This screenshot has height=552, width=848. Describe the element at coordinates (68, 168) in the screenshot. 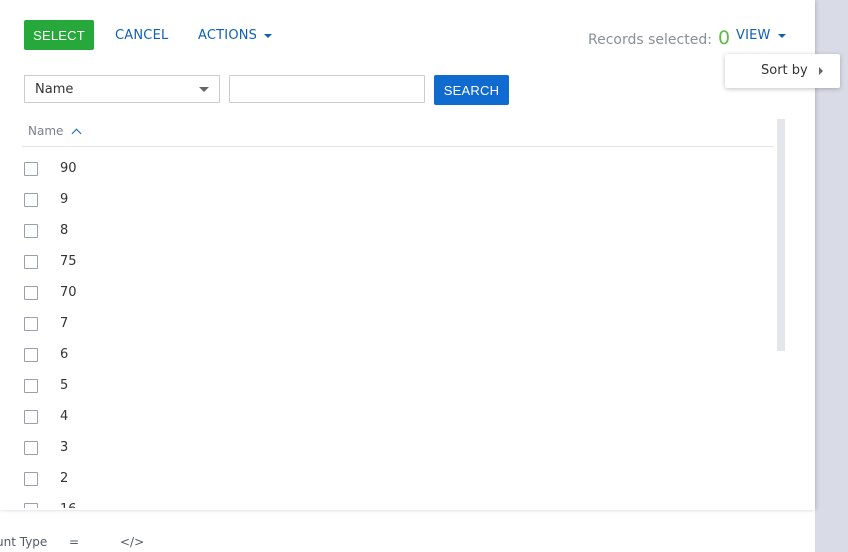

I see `row-name: 90` at that location.